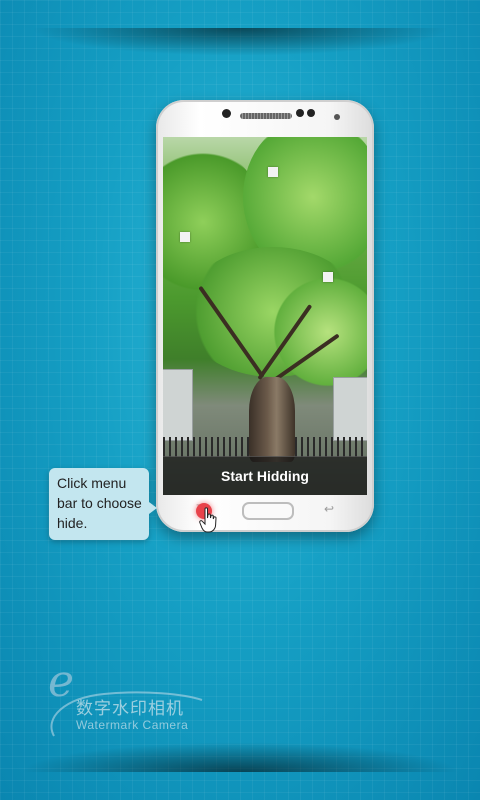 This screenshot has width=480, height=800. What do you see at coordinates (226, 113) in the screenshot?
I see `front-camera-icon` at bounding box center [226, 113].